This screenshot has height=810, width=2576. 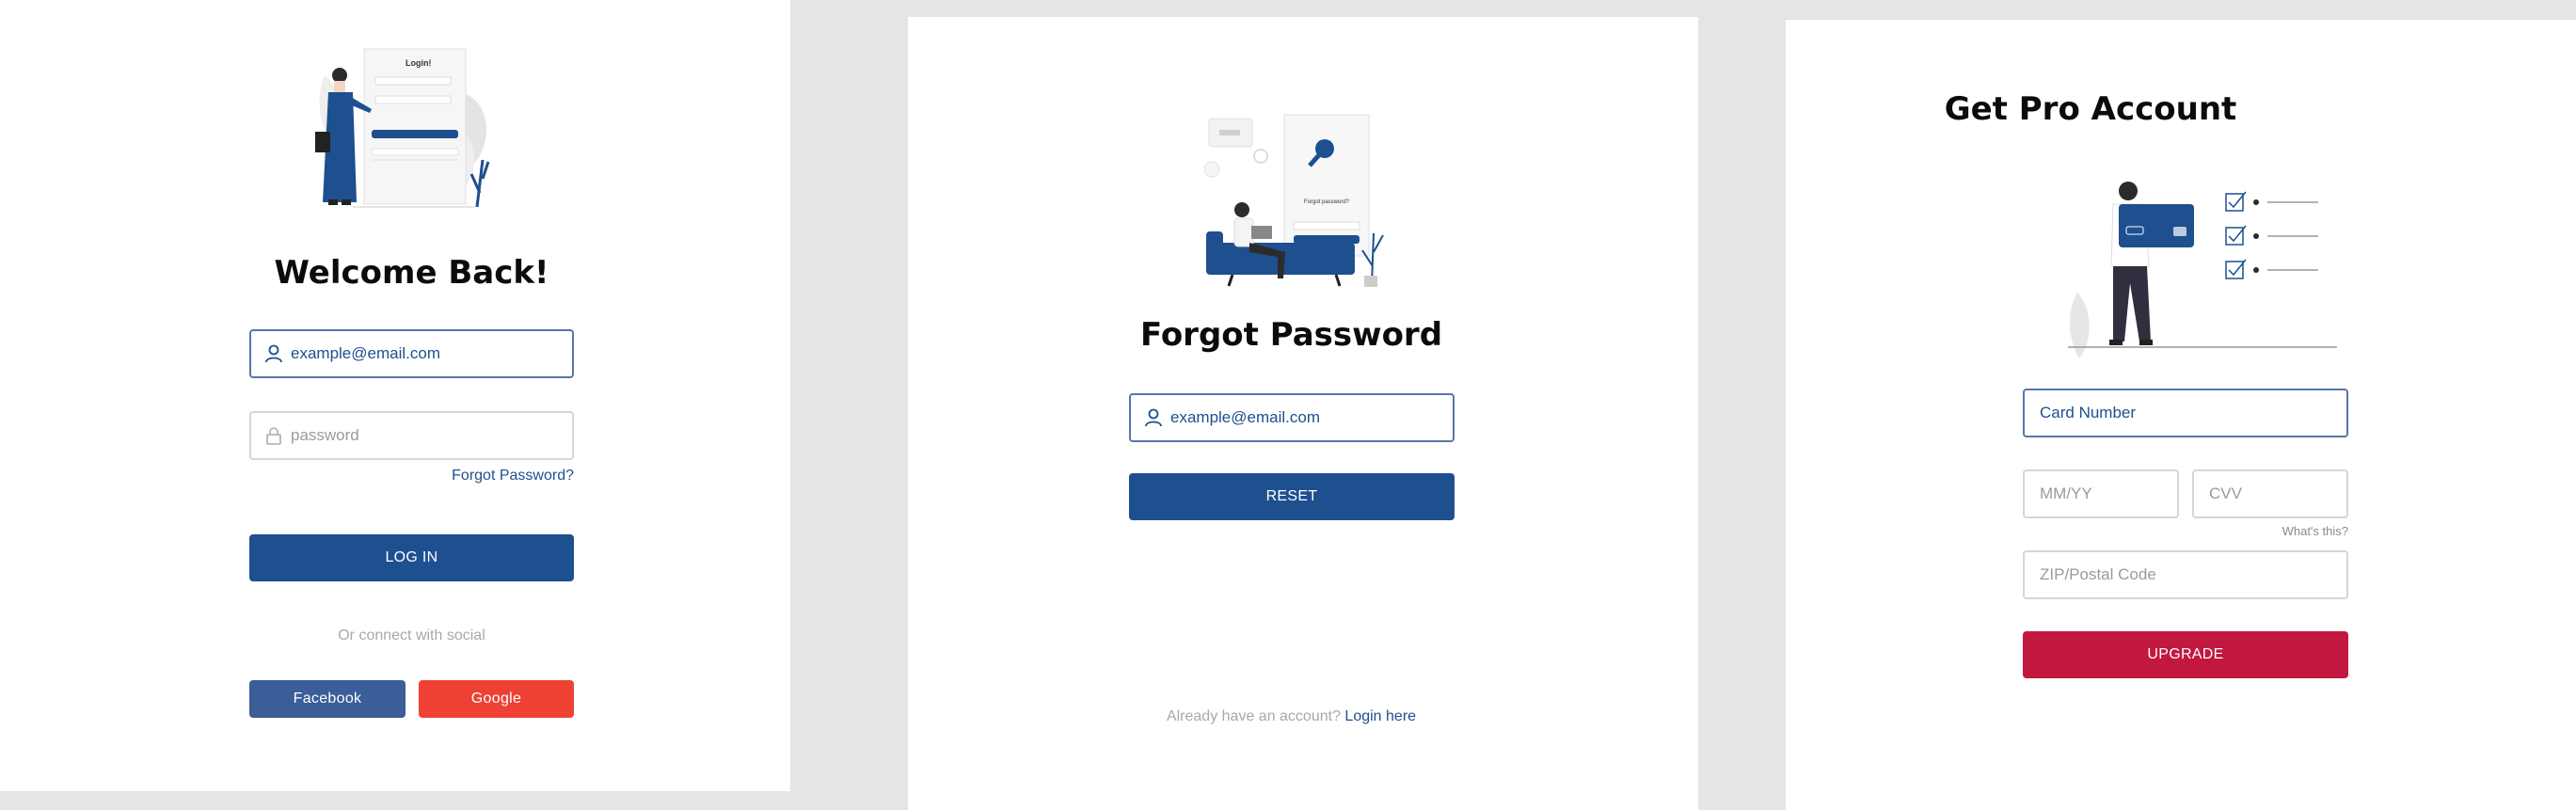 I want to click on login-illustration: Login!, so click(x=403, y=128).